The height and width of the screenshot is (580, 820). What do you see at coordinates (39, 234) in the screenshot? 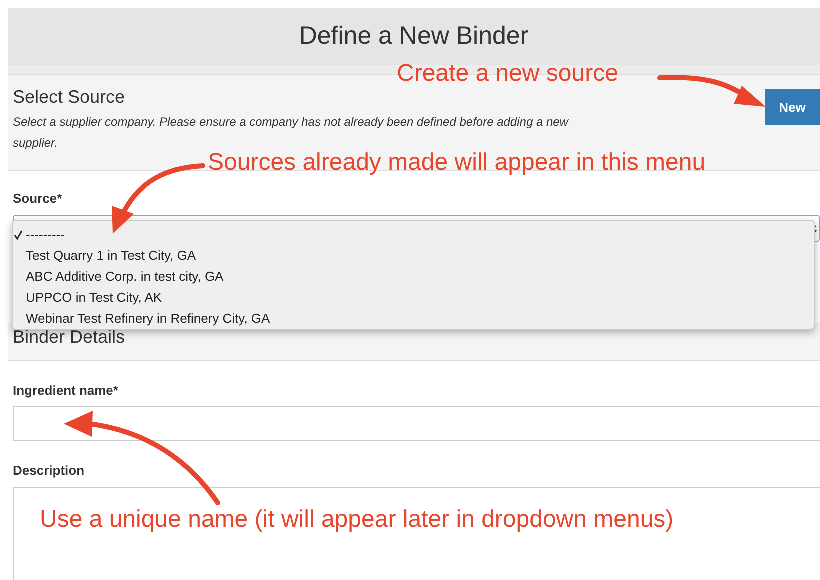
I see `menu-item: ---------` at bounding box center [39, 234].